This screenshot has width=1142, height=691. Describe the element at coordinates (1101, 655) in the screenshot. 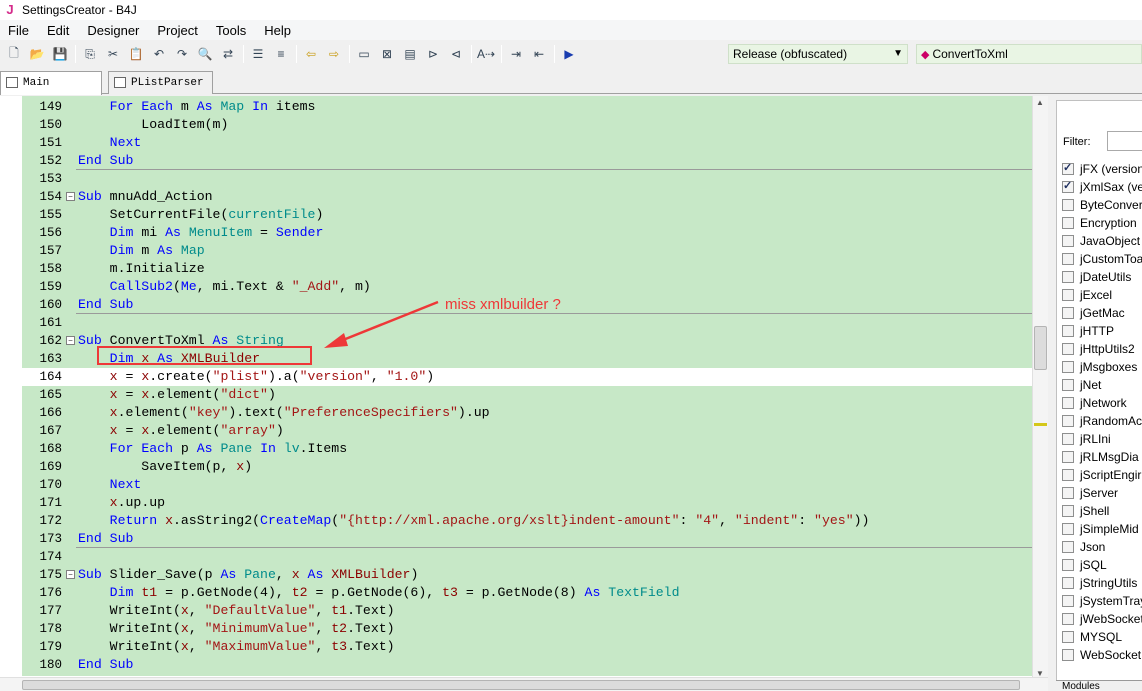

I see `library-item: WebSocket` at that location.